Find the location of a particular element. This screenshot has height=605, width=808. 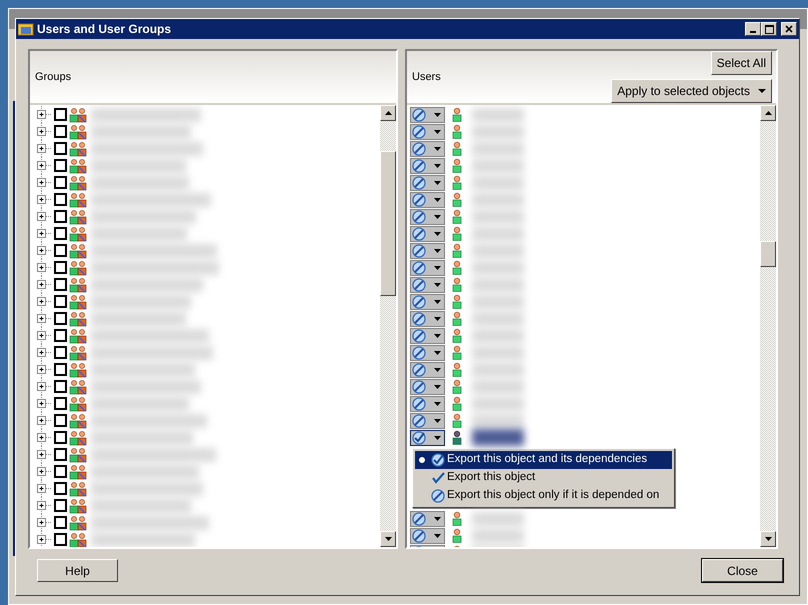

help-button: Help is located at coordinates (77, 570).